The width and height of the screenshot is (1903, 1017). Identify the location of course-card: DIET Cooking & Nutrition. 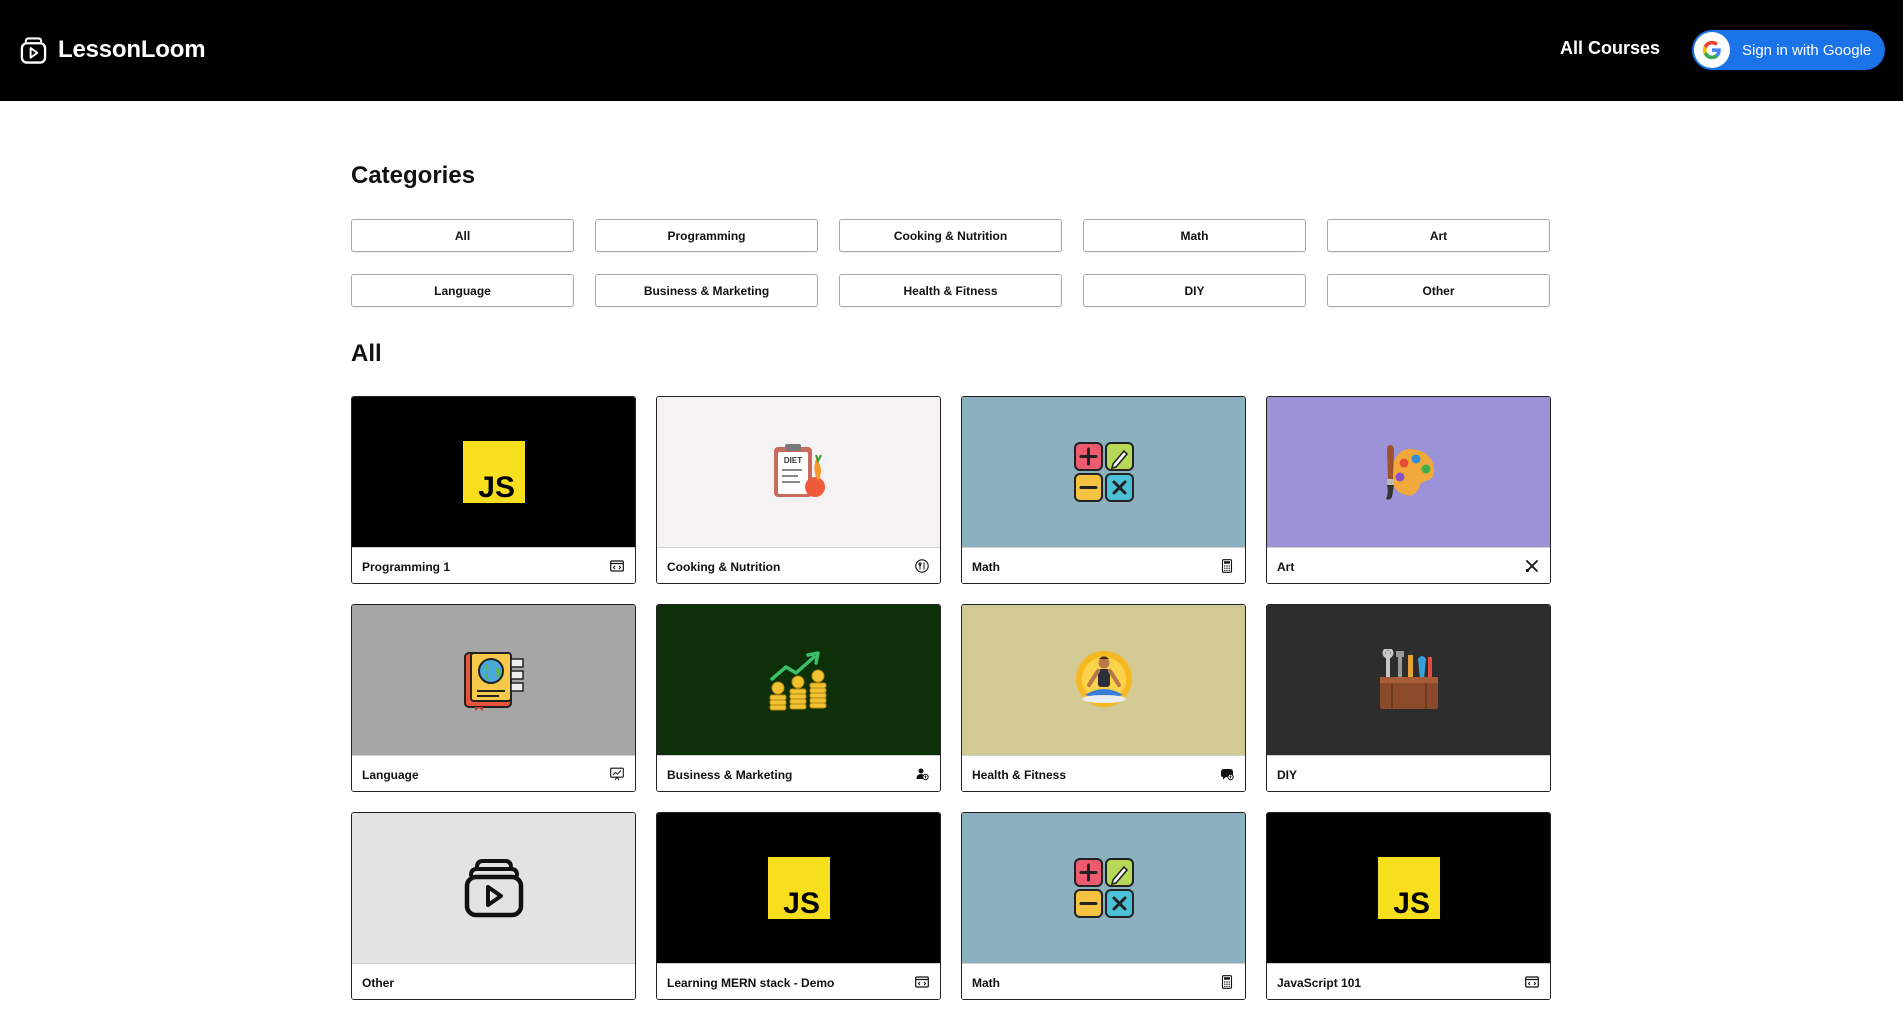
(798, 490).